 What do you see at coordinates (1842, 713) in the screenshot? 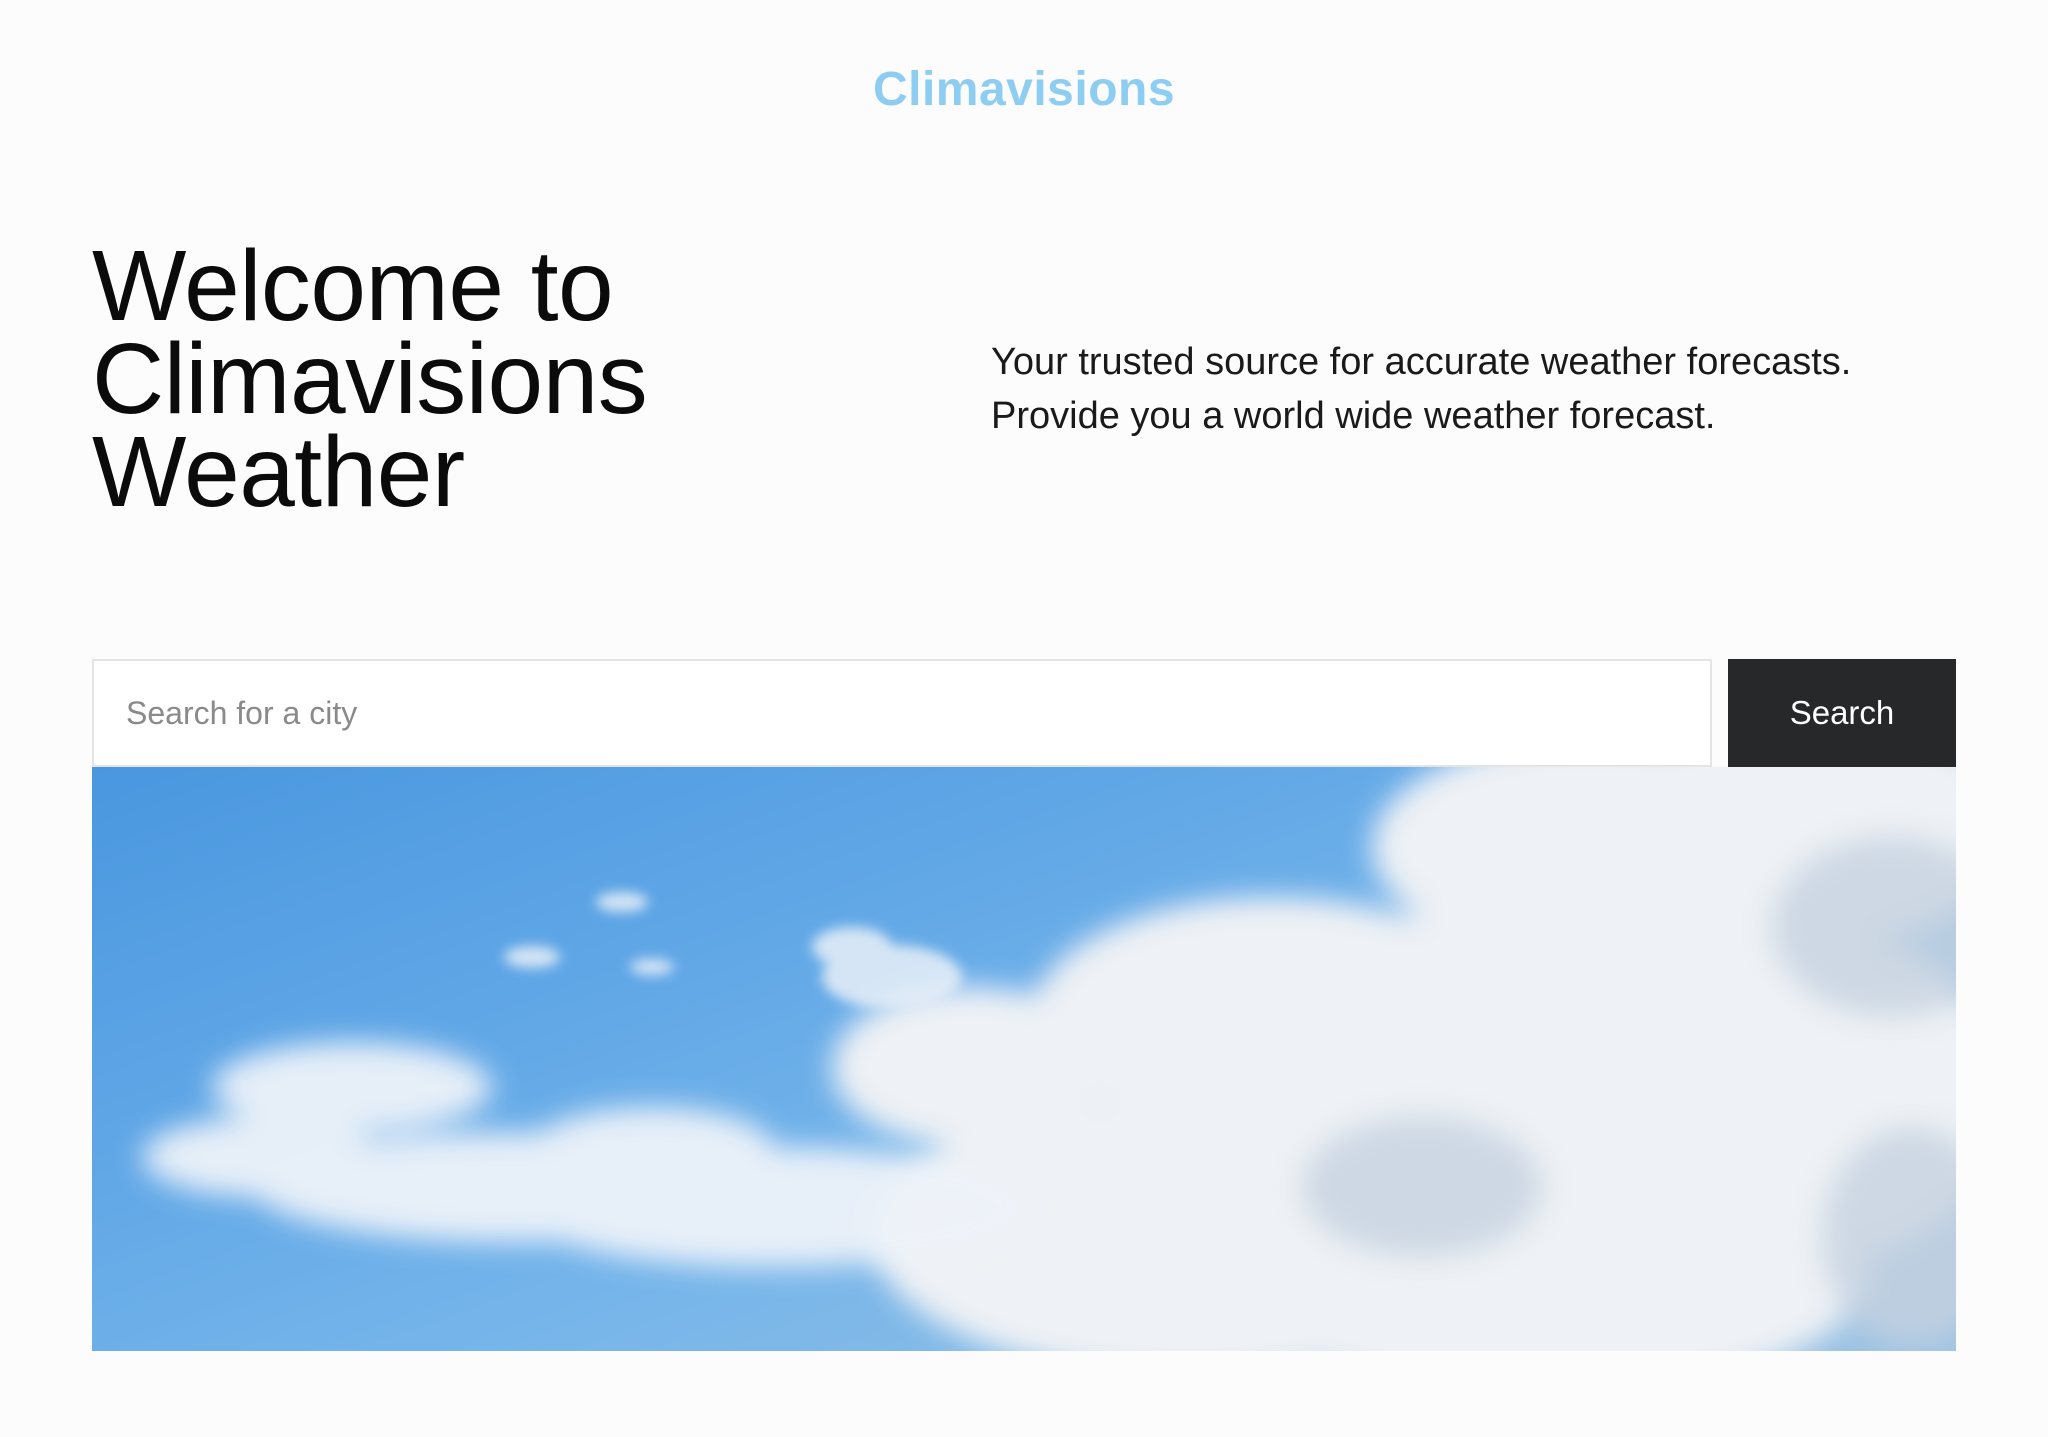
I see `search-button: Search` at bounding box center [1842, 713].